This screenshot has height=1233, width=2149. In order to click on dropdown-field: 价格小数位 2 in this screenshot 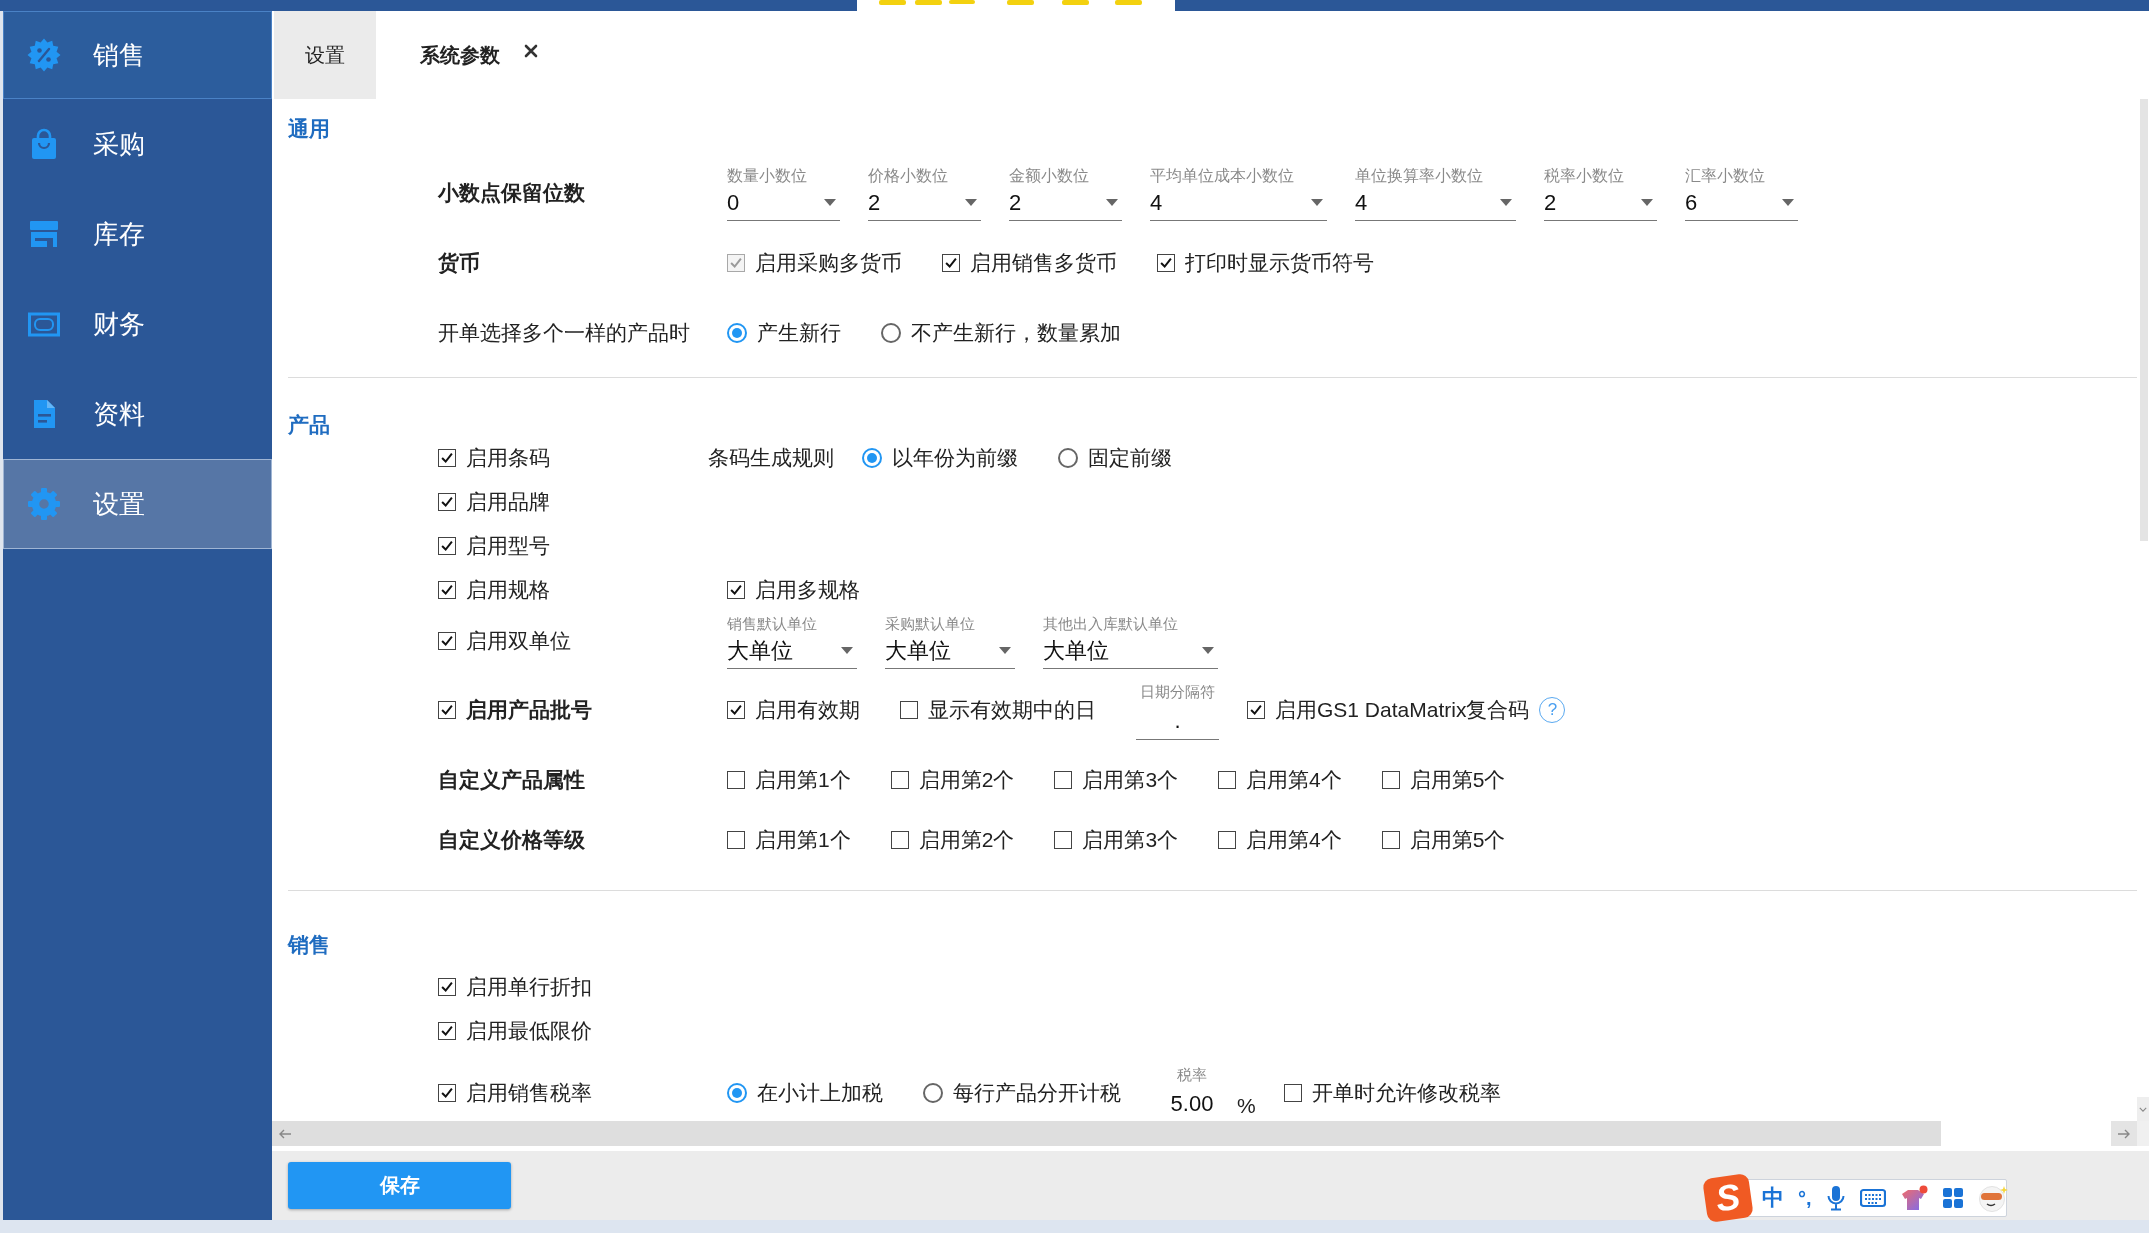, I will do `click(924, 193)`.